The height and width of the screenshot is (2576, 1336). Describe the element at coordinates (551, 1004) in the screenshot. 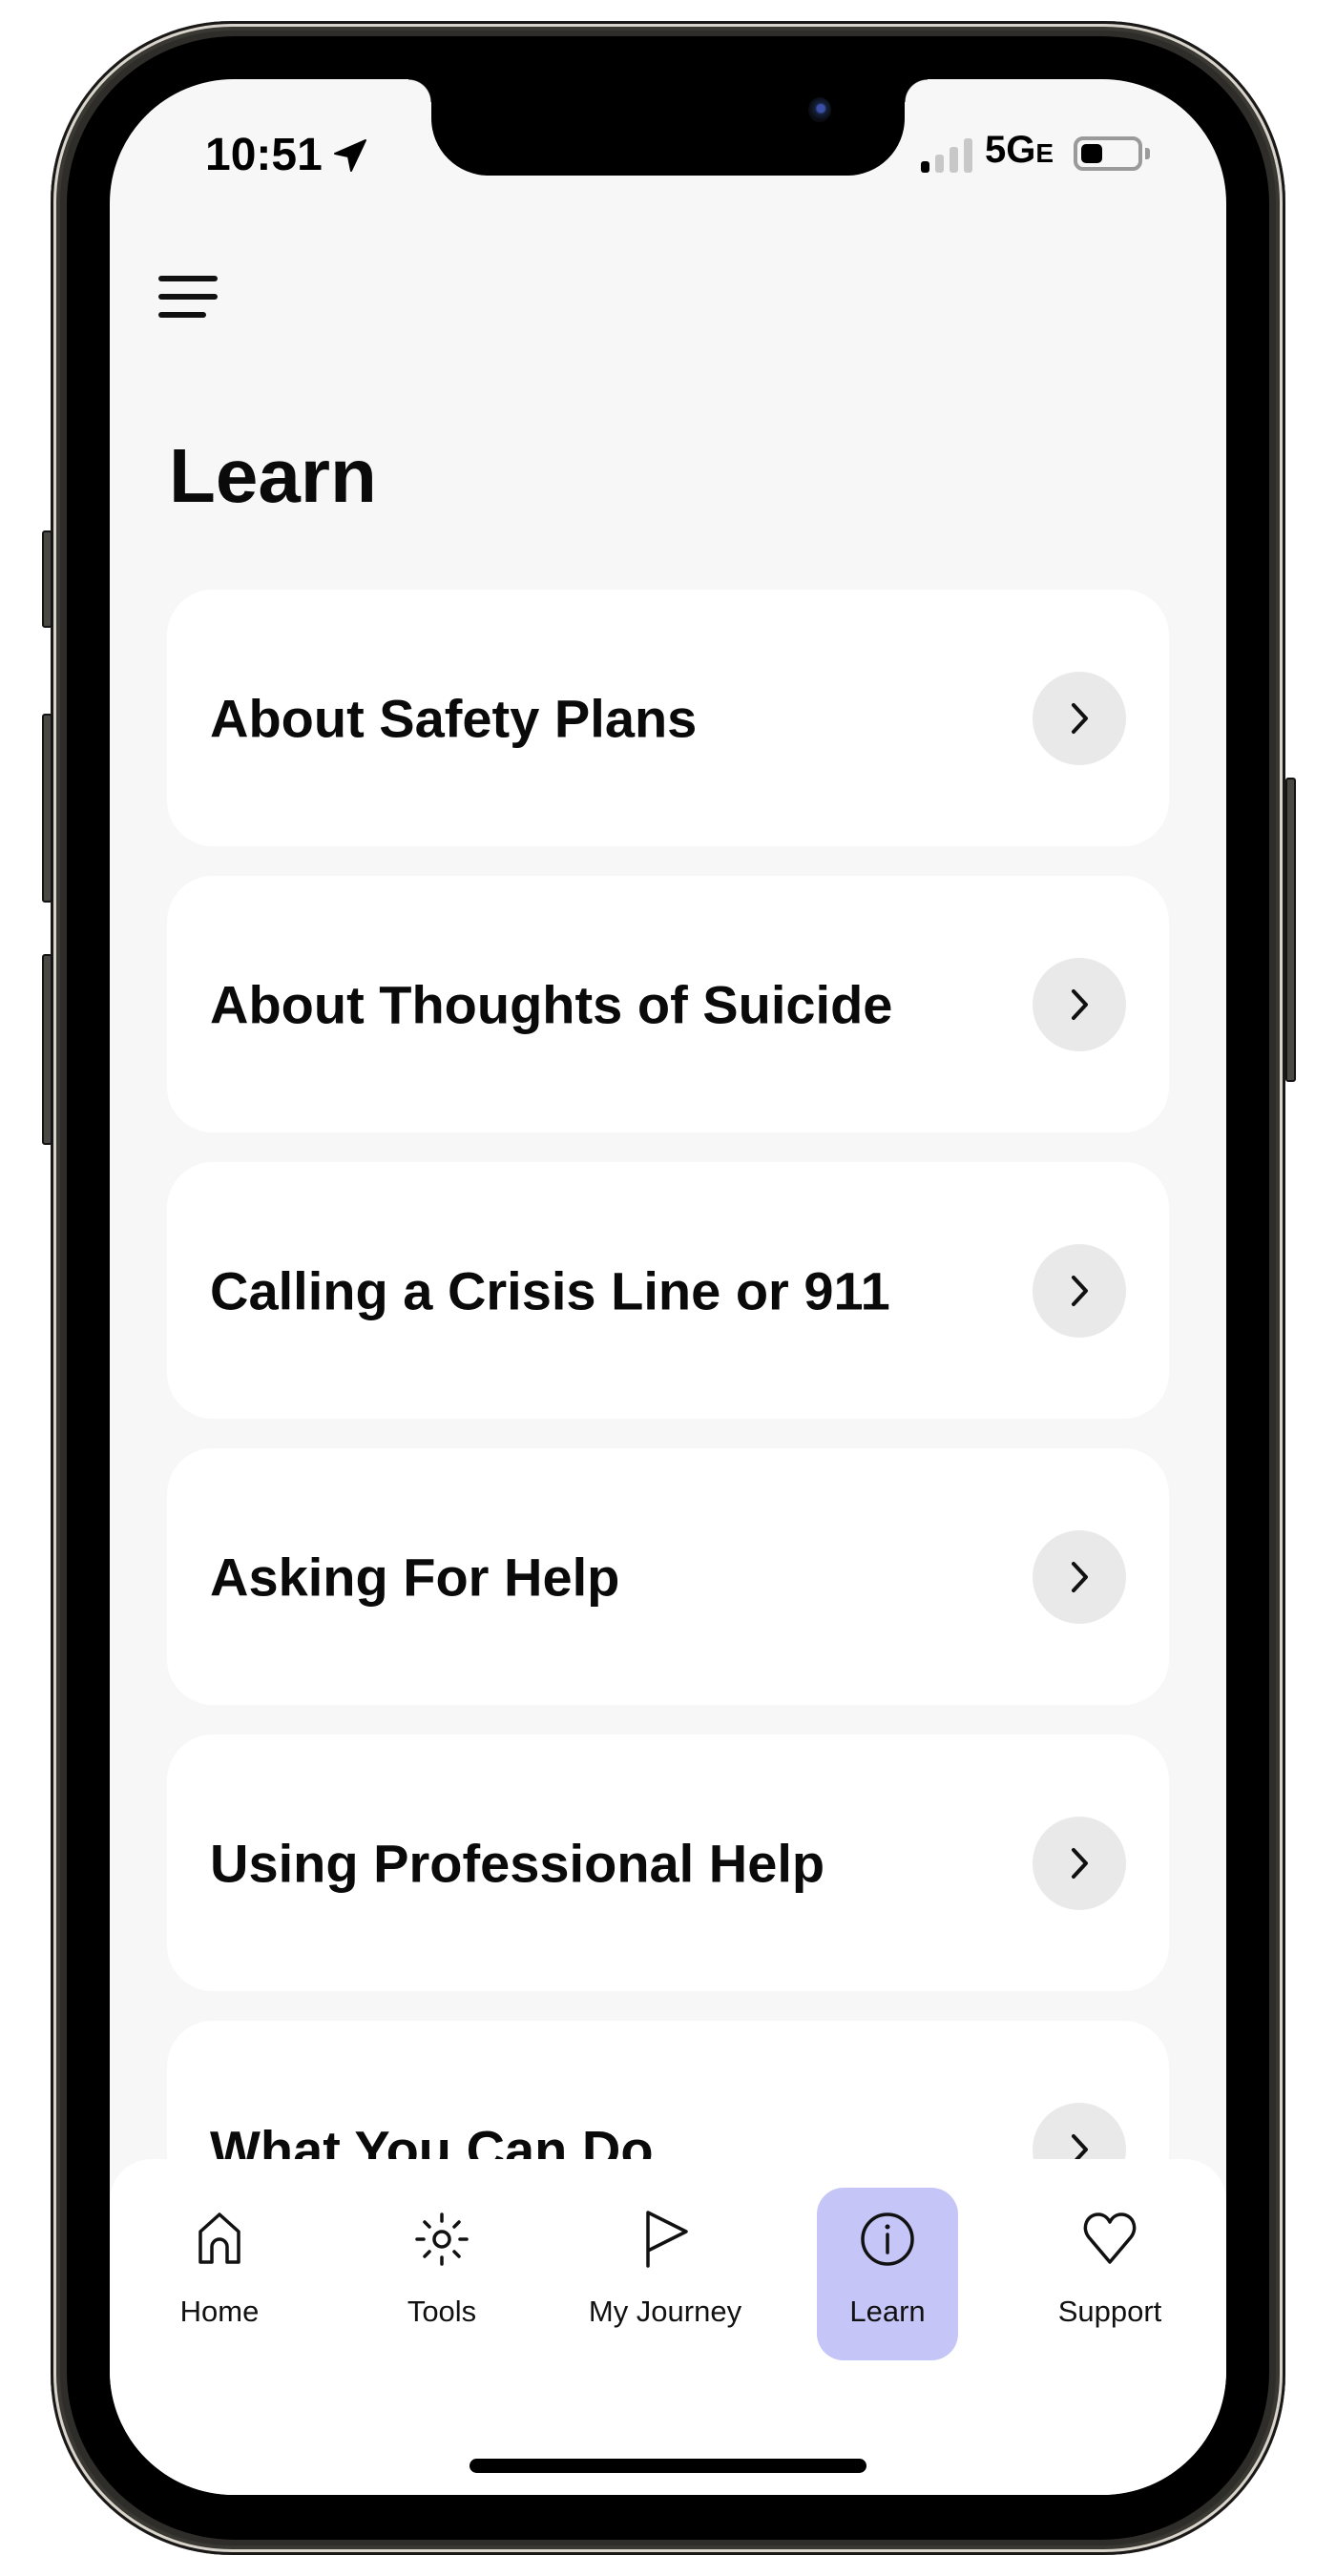

I see `learn-topic-label: About Thoughts of Suicide` at that location.